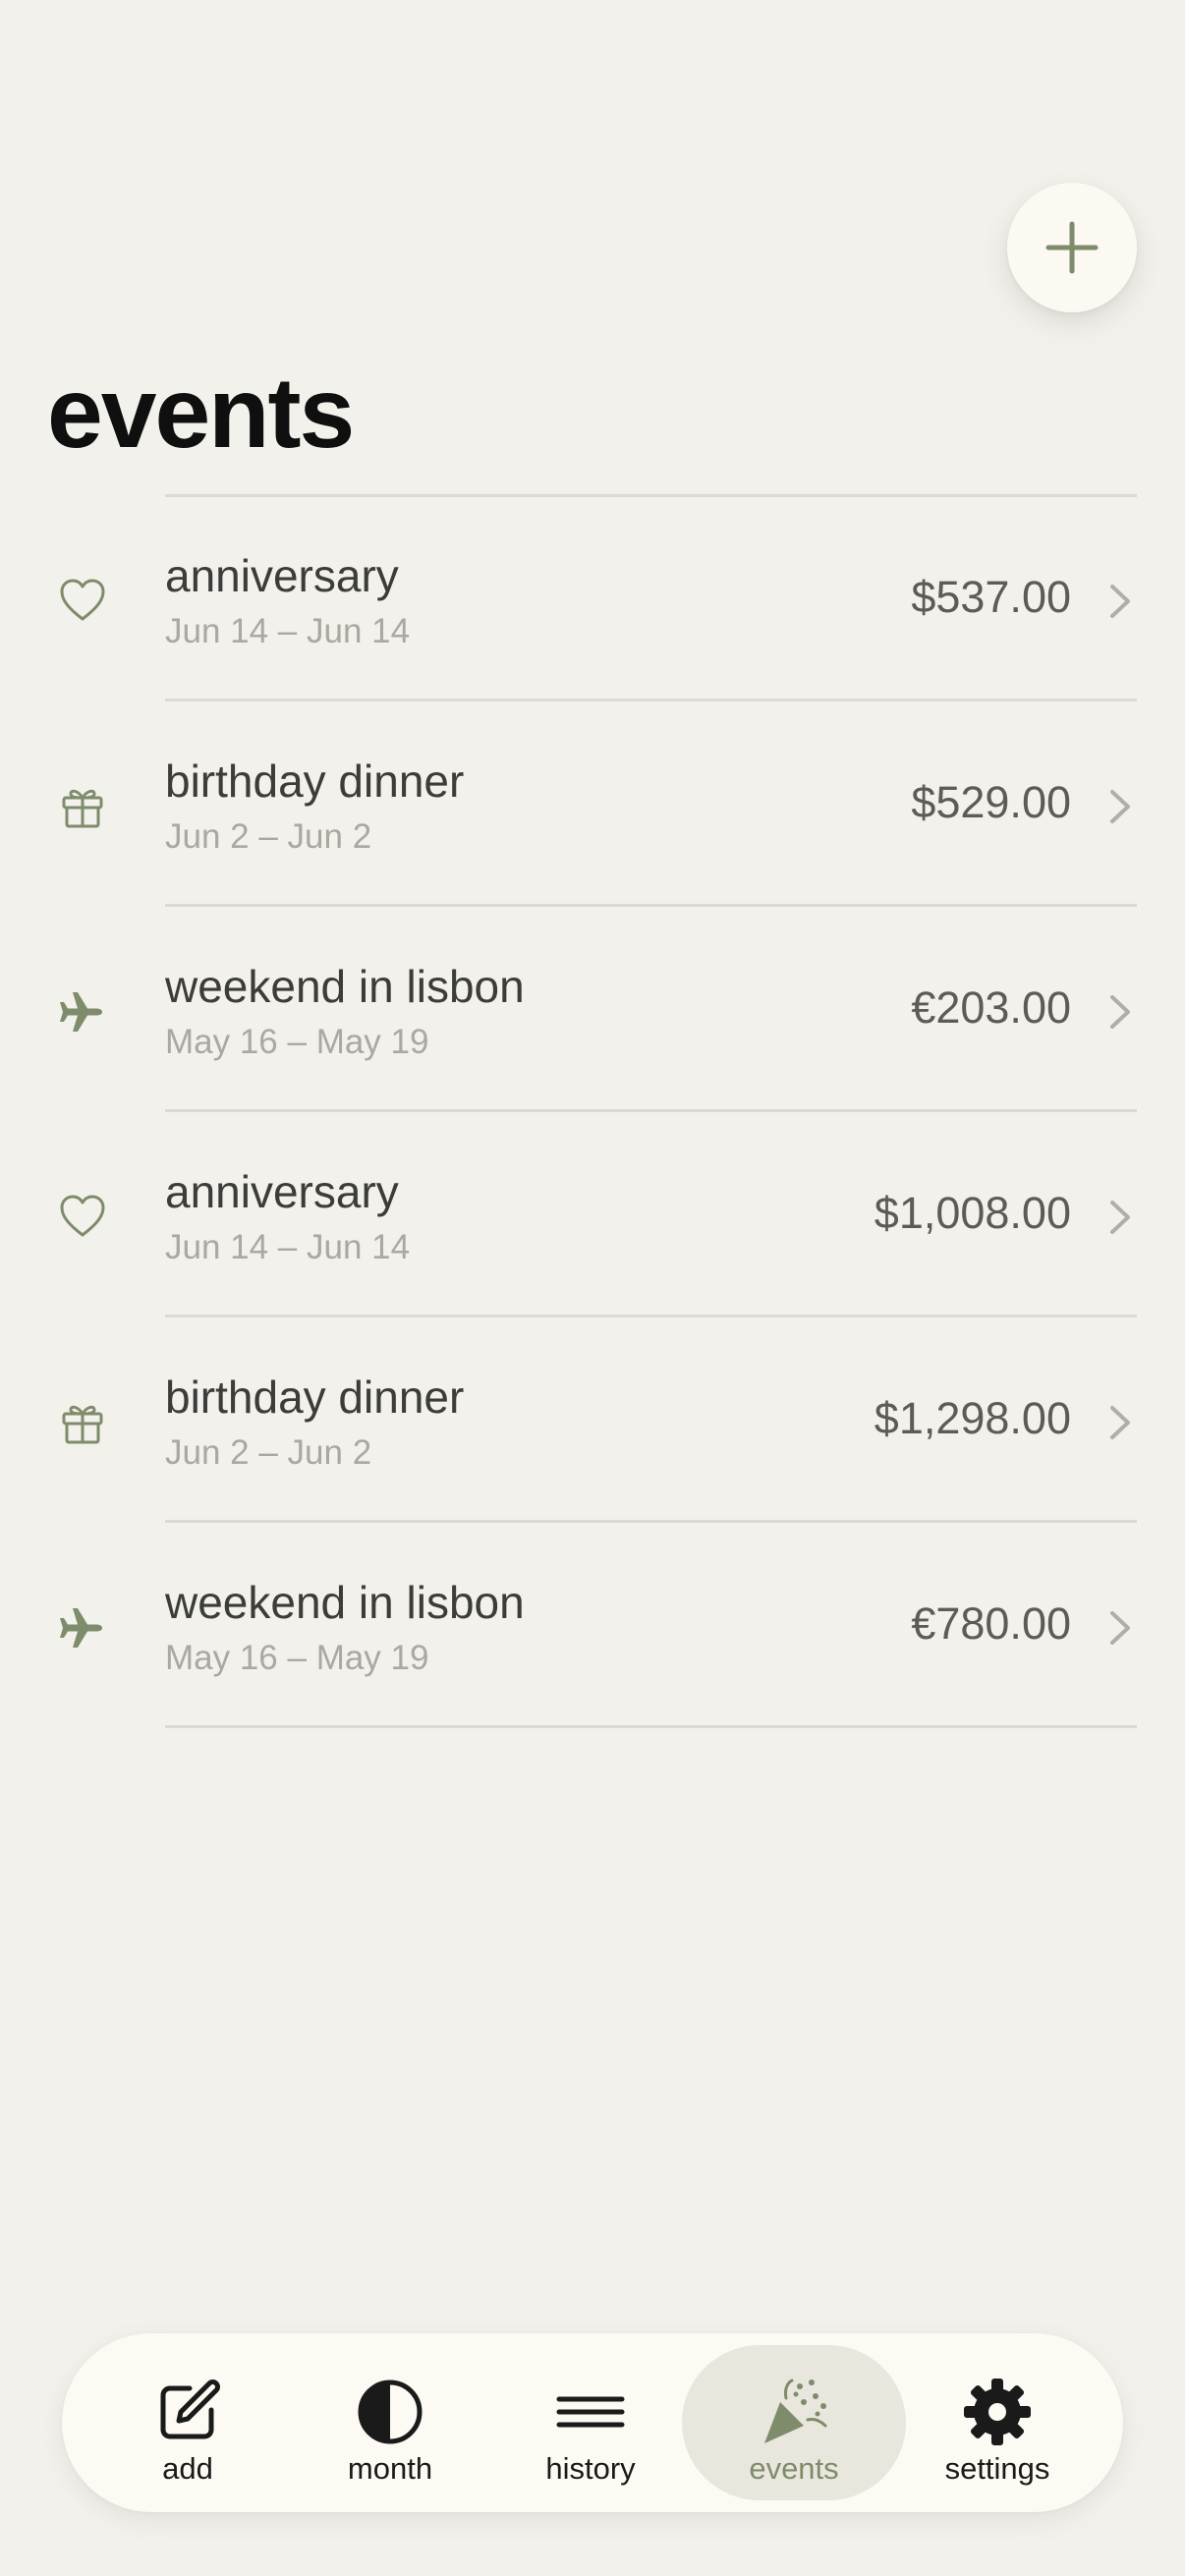 The height and width of the screenshot is (2576, 1185). Describe the element at coordinates (187, 2468) in the screenshot. I see `tab-label: add` at that location.